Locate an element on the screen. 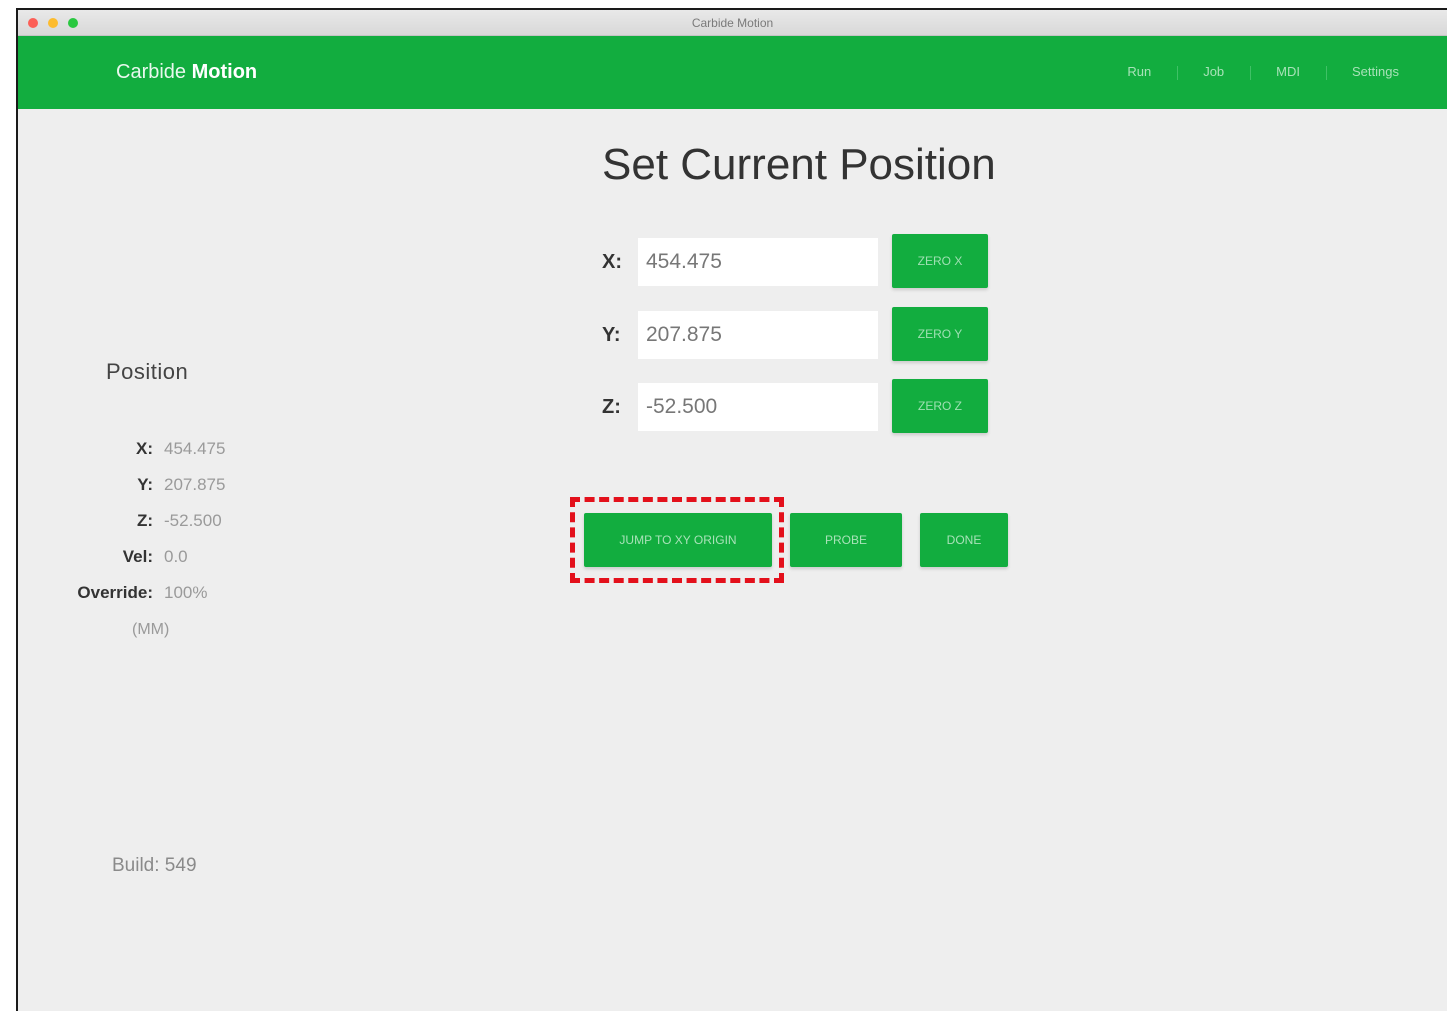 The height and width of the screenshot is (1011, 1447). y-axis-label: Y: is located at coordinates (611, 335).